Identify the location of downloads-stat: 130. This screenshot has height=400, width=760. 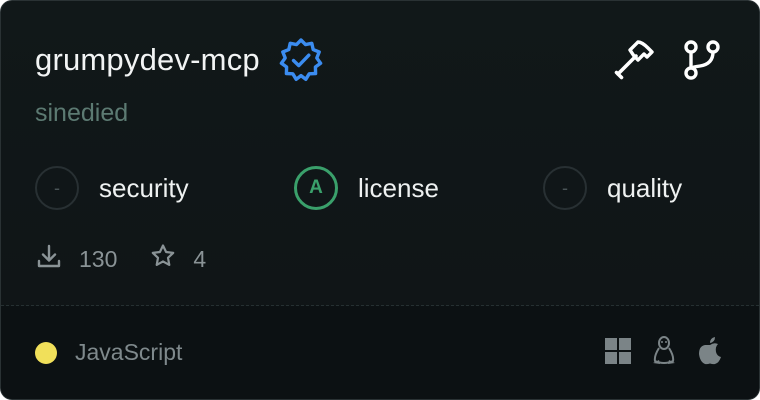
(76, 259).